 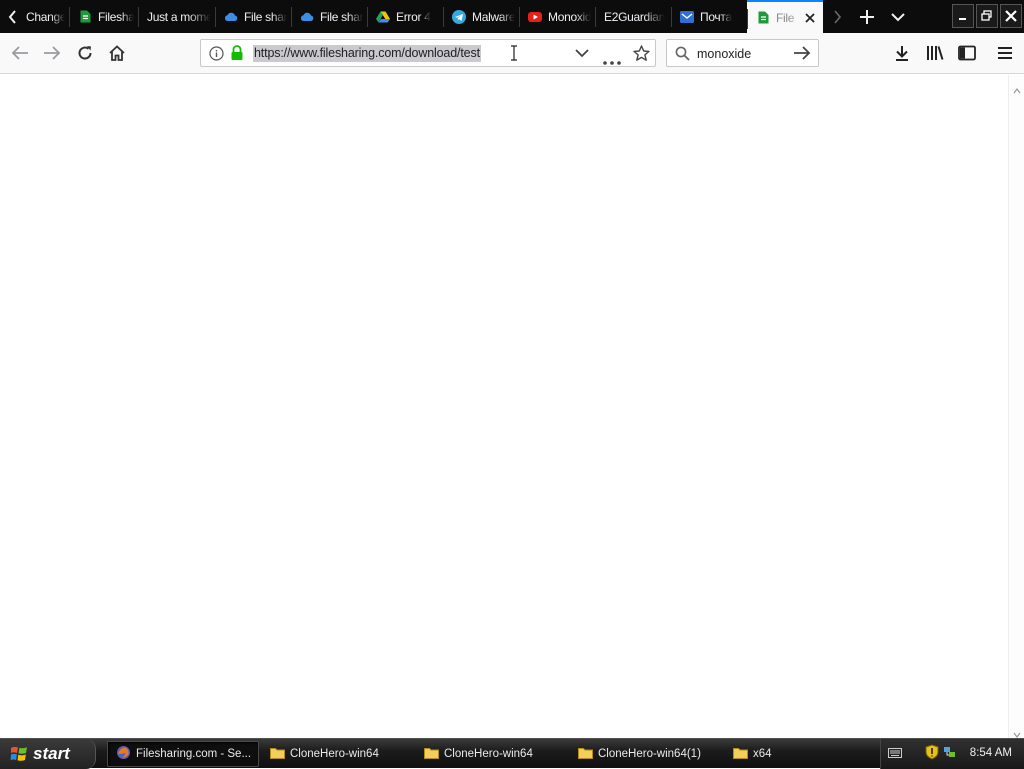 What do you see at coordinates (649, 754) in the screenshot?
I see `taskbar-task-label: CloneHero-win64(1)` at bounding box center [649, 754].